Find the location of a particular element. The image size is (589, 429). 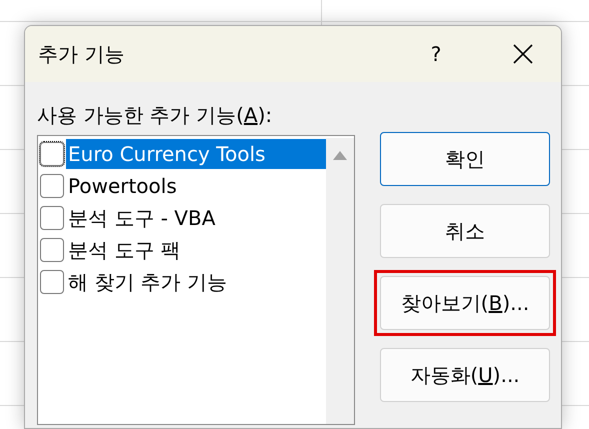

addin-item: 해 찾기 추가 기능 is located at coordinates (196, 282).